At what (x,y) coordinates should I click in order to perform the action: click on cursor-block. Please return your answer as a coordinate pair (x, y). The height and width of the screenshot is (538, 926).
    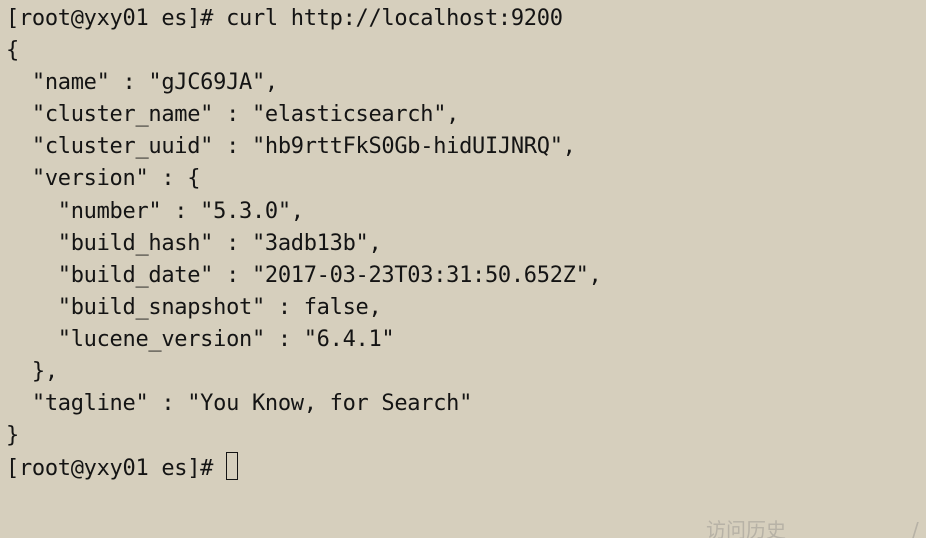
    Looking at the image, I should click on (232, 466).